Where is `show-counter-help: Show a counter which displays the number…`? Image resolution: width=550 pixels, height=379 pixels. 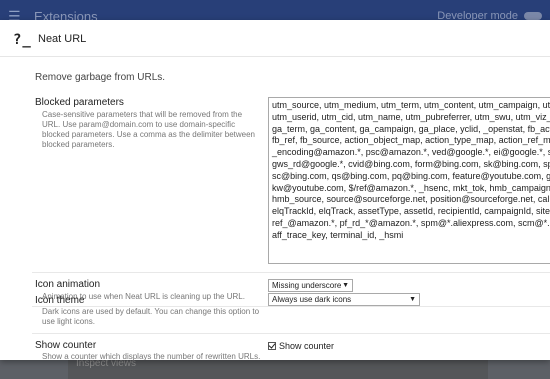 show-counter-help: Show a counter which displays the number… is located at coordinates (151, 356).